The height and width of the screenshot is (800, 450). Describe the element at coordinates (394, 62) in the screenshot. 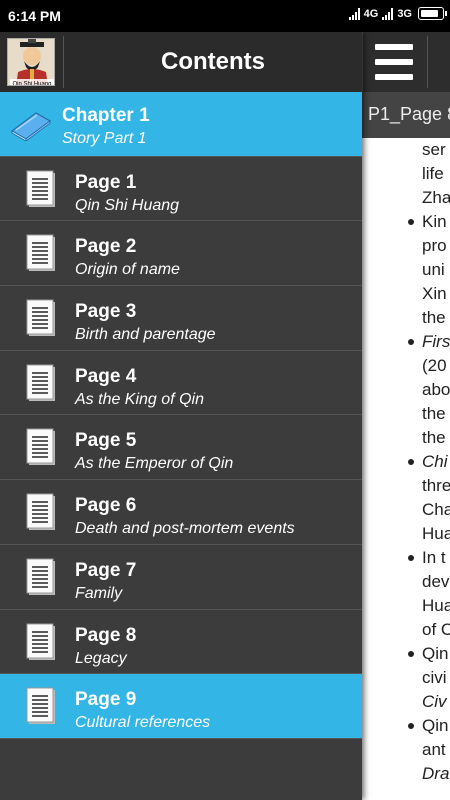

I see `menu-icon` at that location.